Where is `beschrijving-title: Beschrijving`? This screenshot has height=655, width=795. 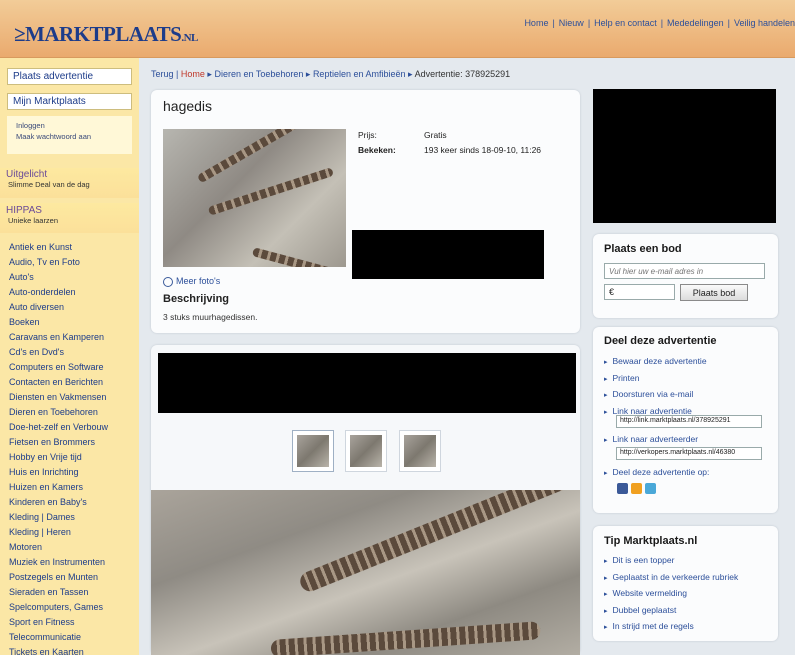 beschrijving-title: Beschrijving is located at coordinates (196, 299).